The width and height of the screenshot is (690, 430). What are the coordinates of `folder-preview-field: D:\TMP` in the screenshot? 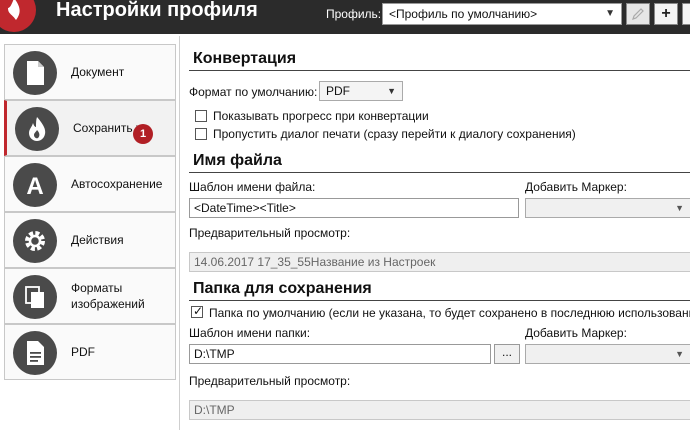 It's located at (439, 410).